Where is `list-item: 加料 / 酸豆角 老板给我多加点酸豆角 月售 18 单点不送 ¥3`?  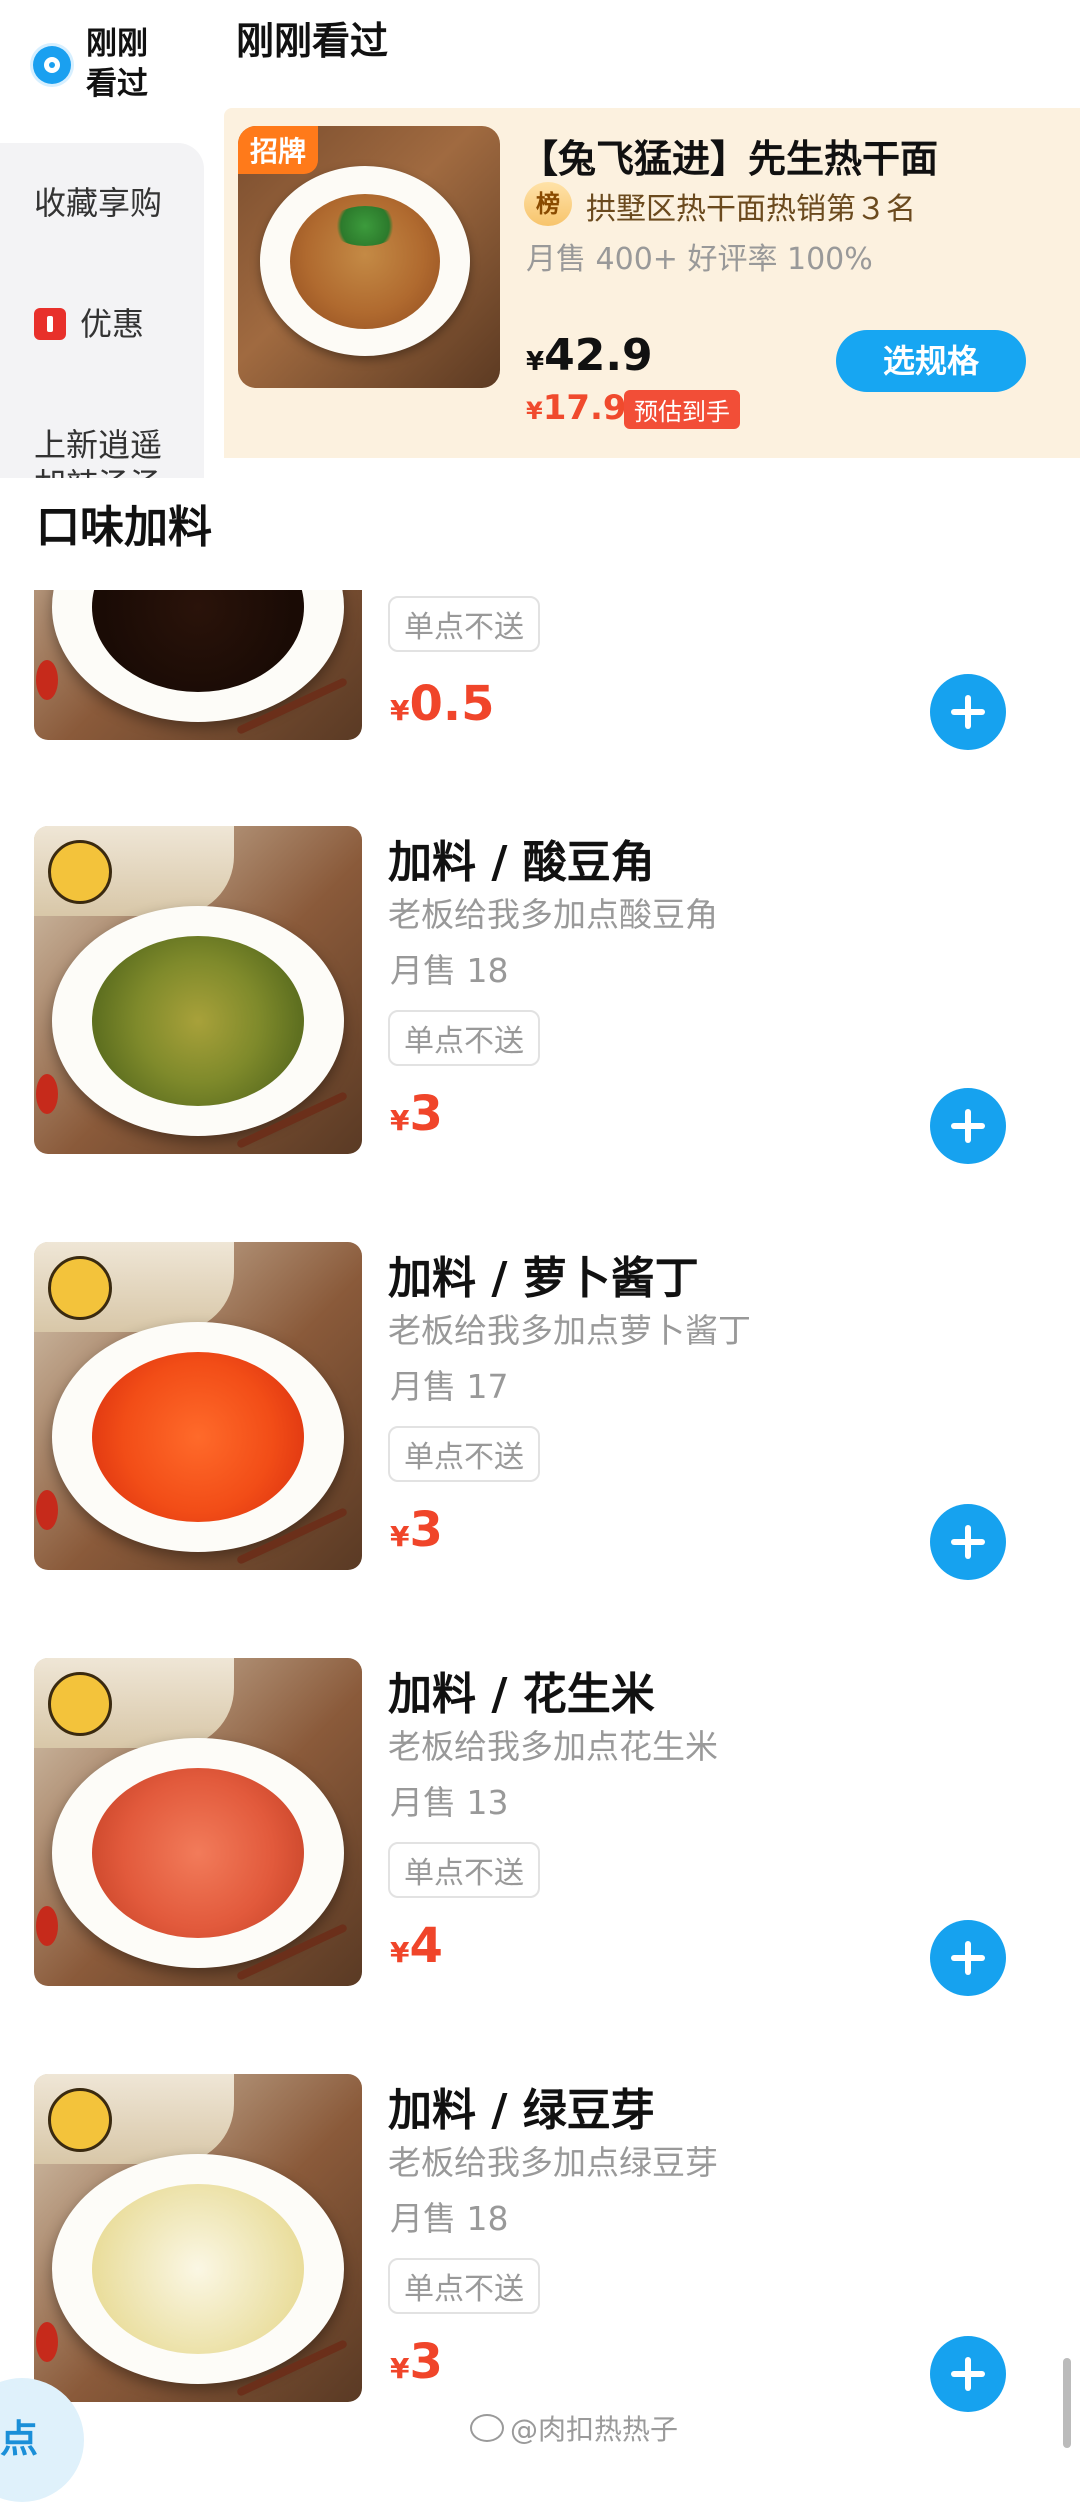 list-item: 加料 / 酸豆角 老板给我多加点酸豆角 月售 18 单点不送 ¥3 is located at coordinates (540, 995).